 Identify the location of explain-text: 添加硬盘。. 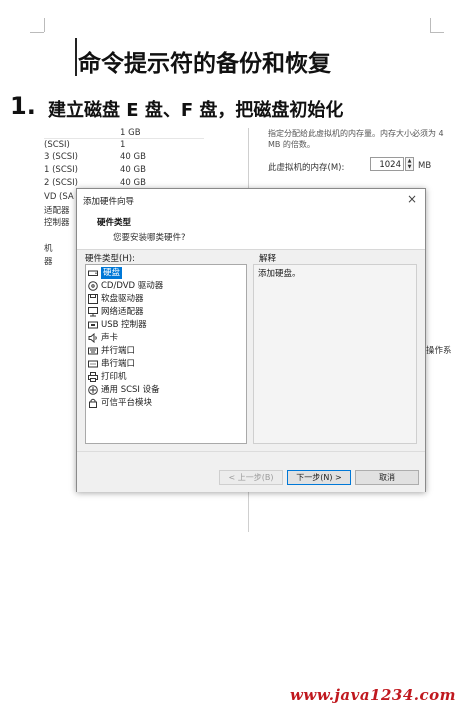
(279, 274).